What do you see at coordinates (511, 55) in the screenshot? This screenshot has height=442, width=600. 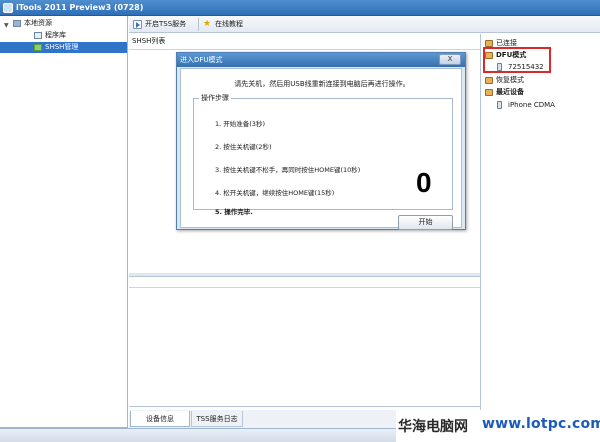 I see `device-group-label: DFU模式` at bounding box center [511, 55].